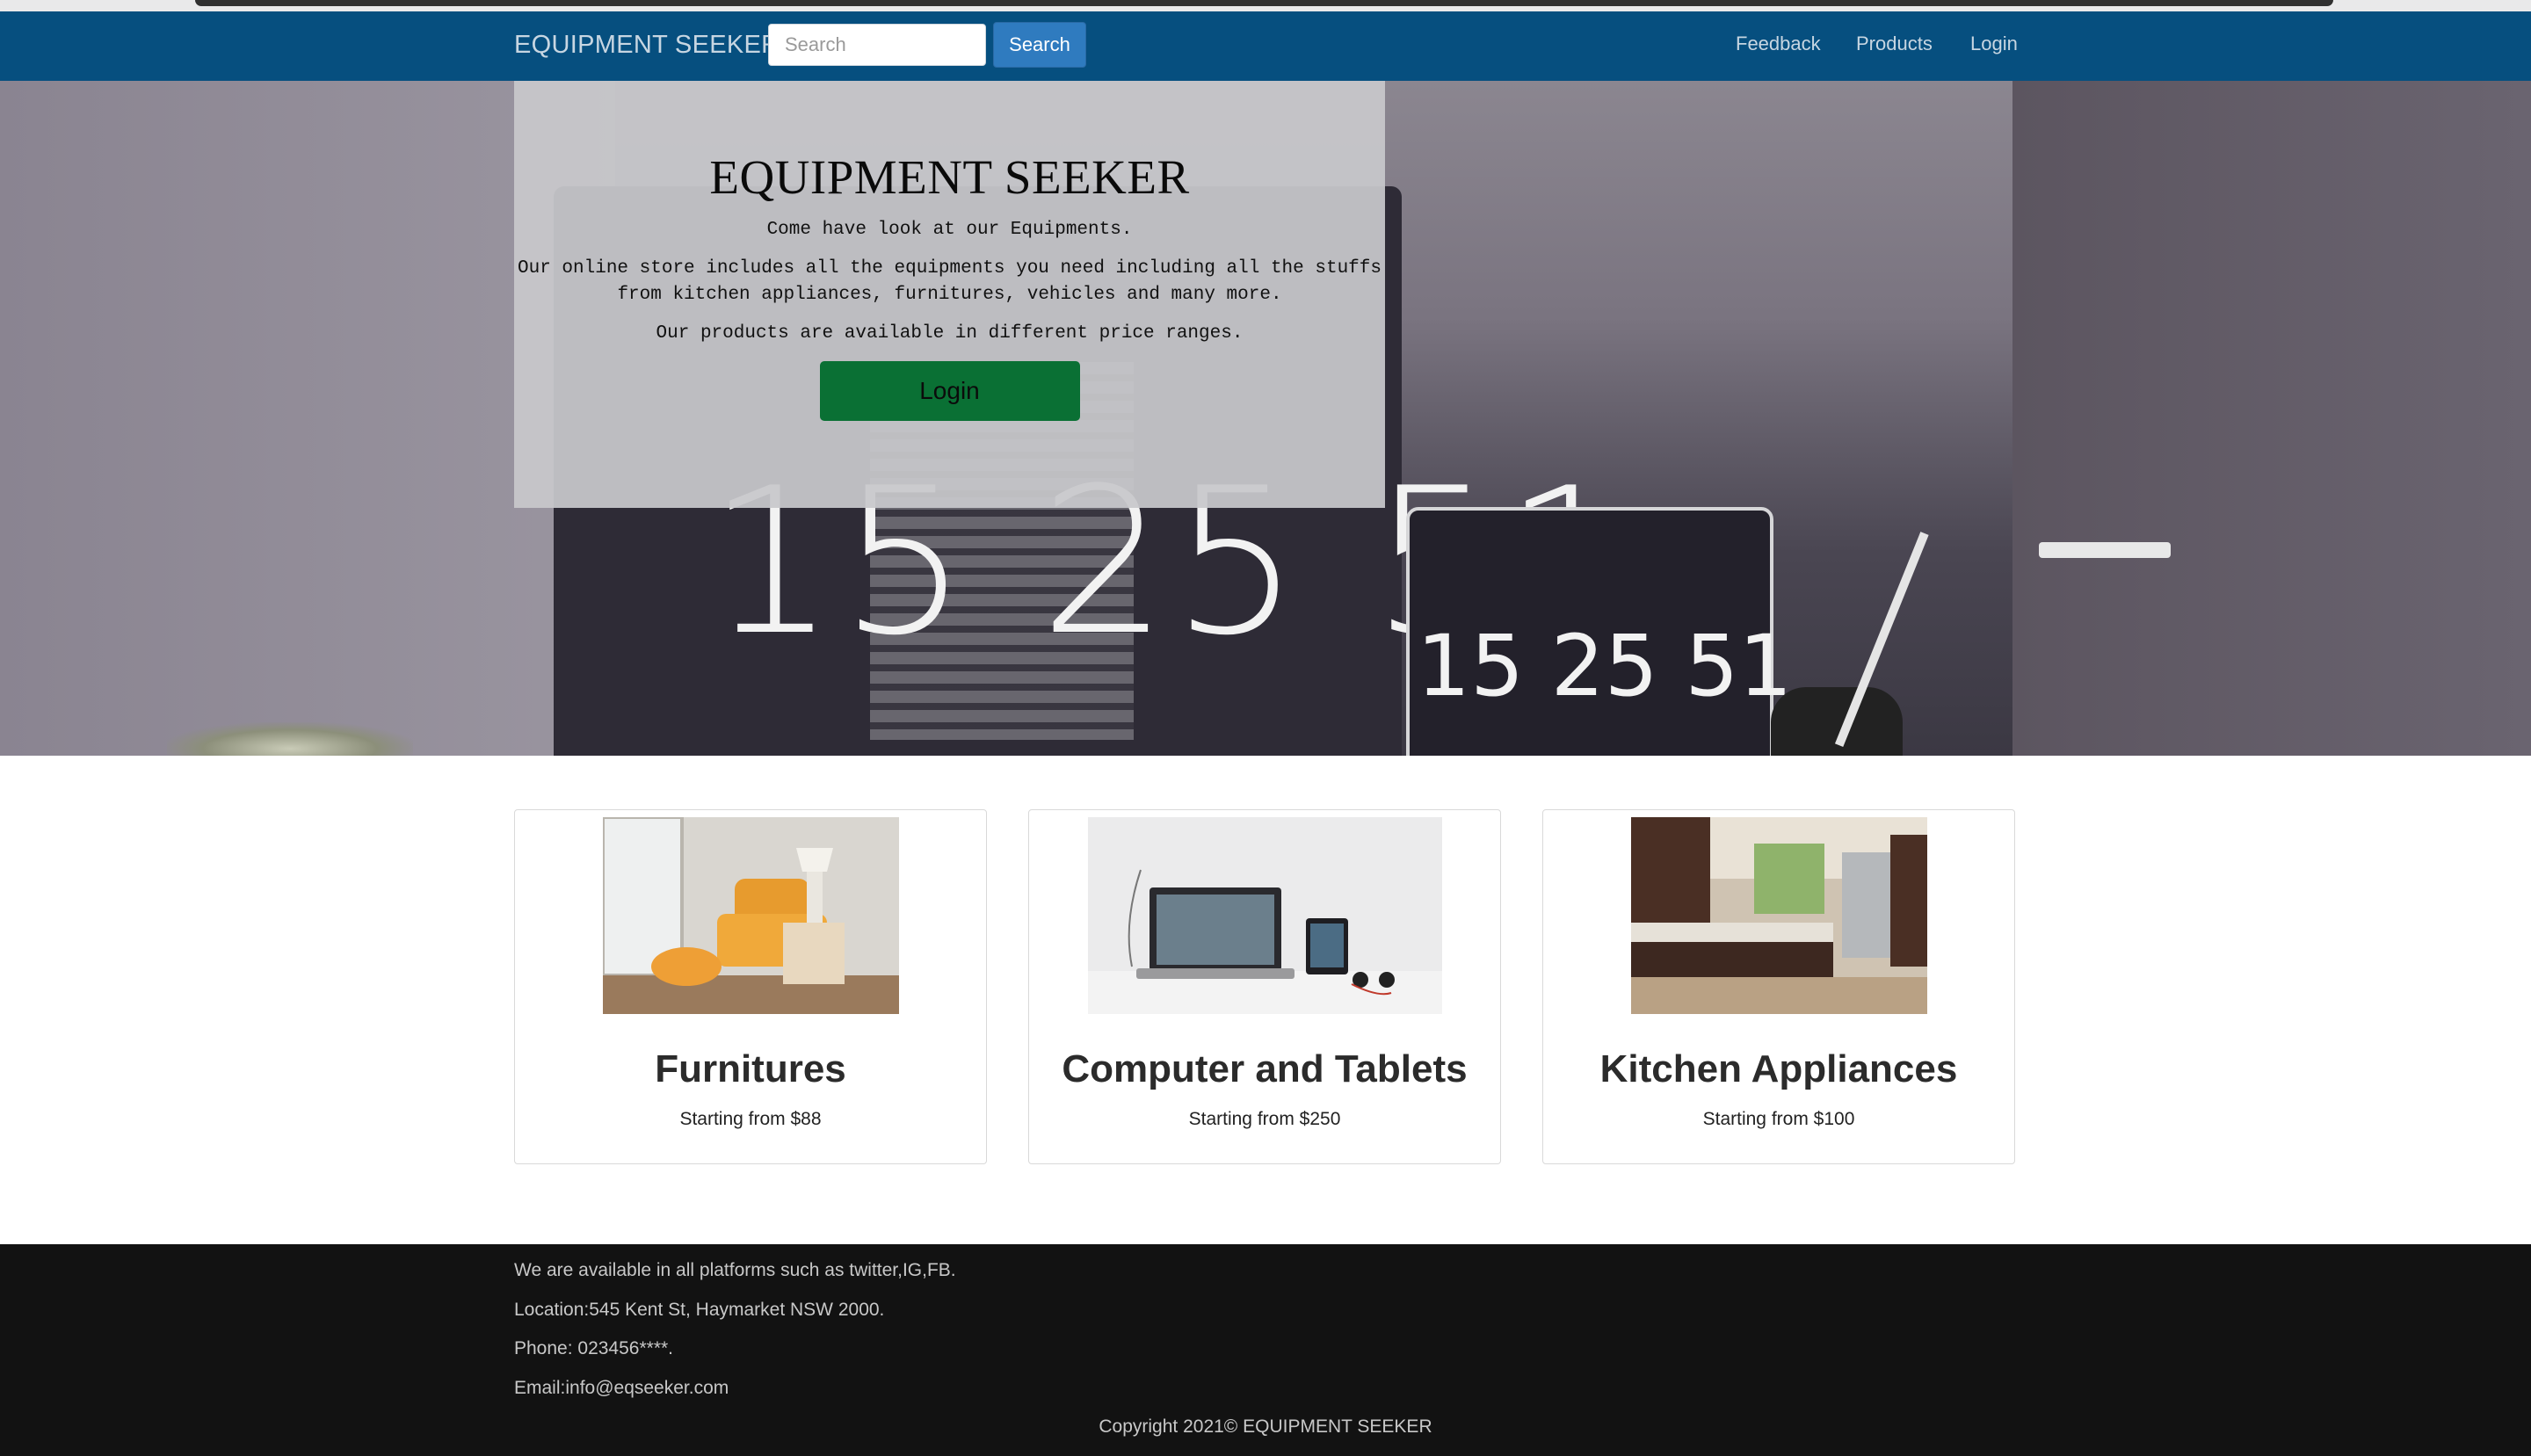  I want to click on browser-bezel, so click(1264, 3).